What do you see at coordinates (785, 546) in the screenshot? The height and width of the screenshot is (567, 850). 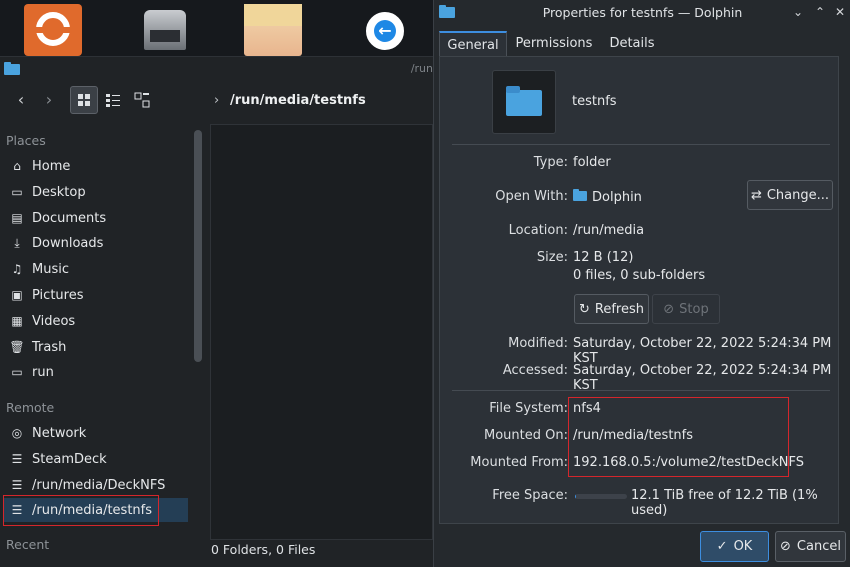 I see `cancel-icon: ⊘` at bounding box center [785, 546].